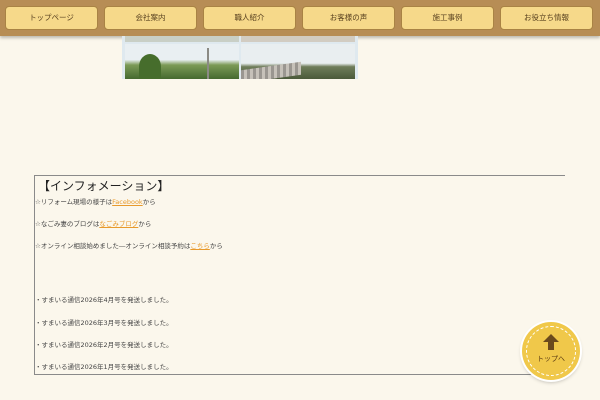  Describe the element at coordinates (104, 323) in the screenshot. I see `news-item: ・すまいる通信2026年3月号を発送しました。` at that location.